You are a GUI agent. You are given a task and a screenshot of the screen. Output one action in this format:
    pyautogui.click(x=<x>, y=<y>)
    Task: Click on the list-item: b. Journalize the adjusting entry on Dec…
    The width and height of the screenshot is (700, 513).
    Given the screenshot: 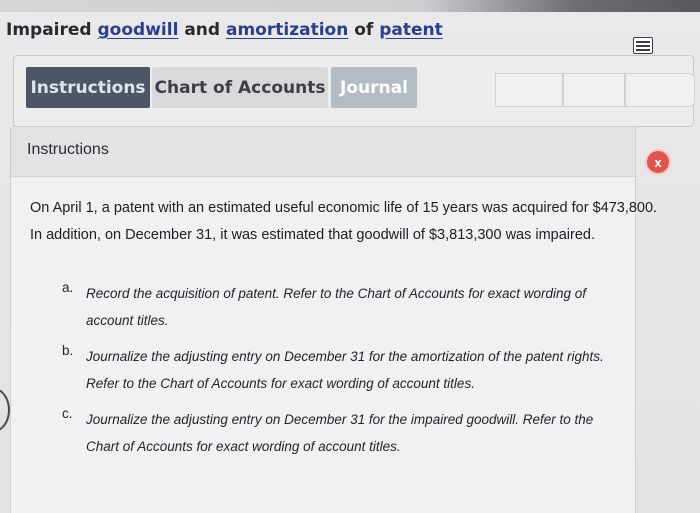 What is the action you would take?
    pyautogui.click(x=347, y=370)
    